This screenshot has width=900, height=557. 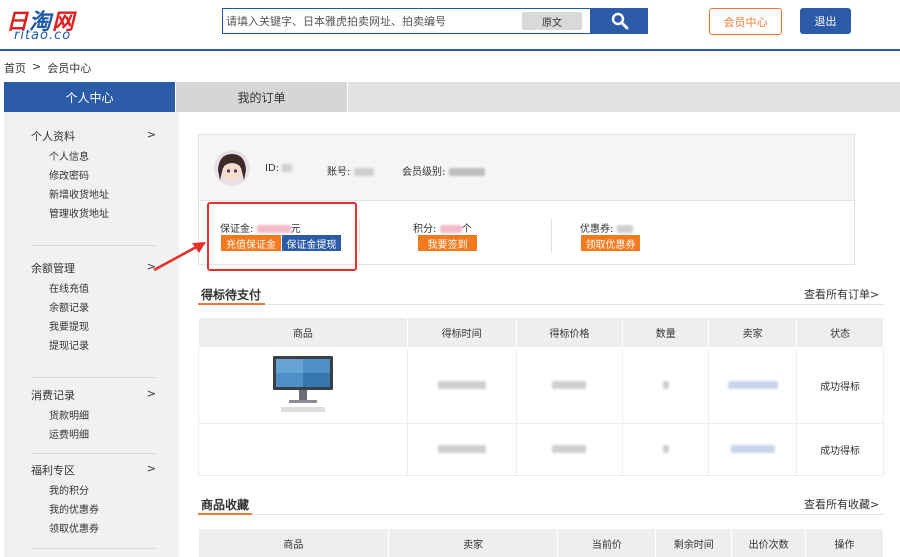 I want to click on sidebar-item-balance-records: 余额记录, so click(x=102, y=308).